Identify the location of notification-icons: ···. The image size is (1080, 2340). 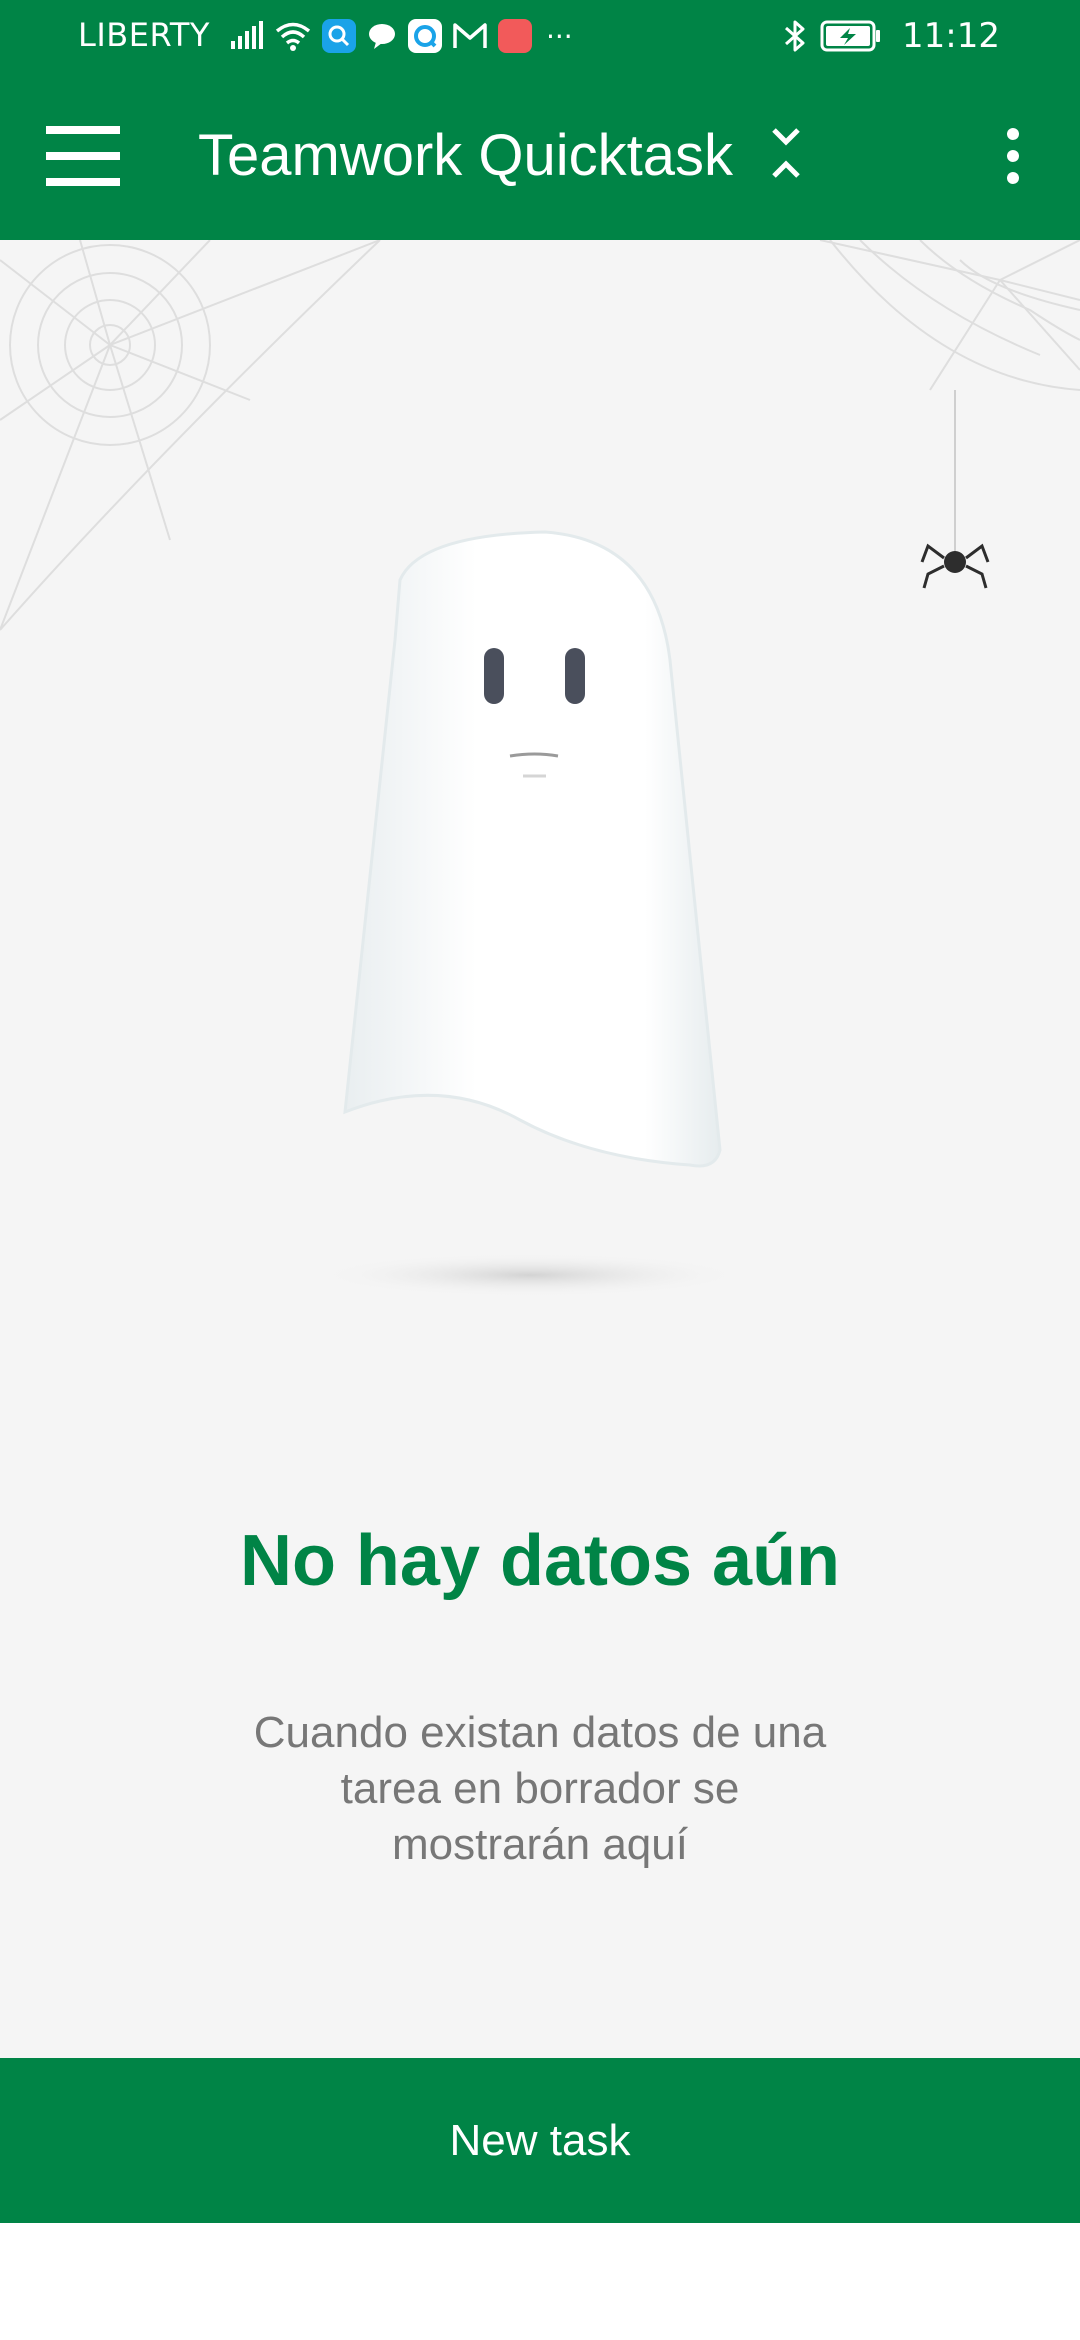
(401, 36).